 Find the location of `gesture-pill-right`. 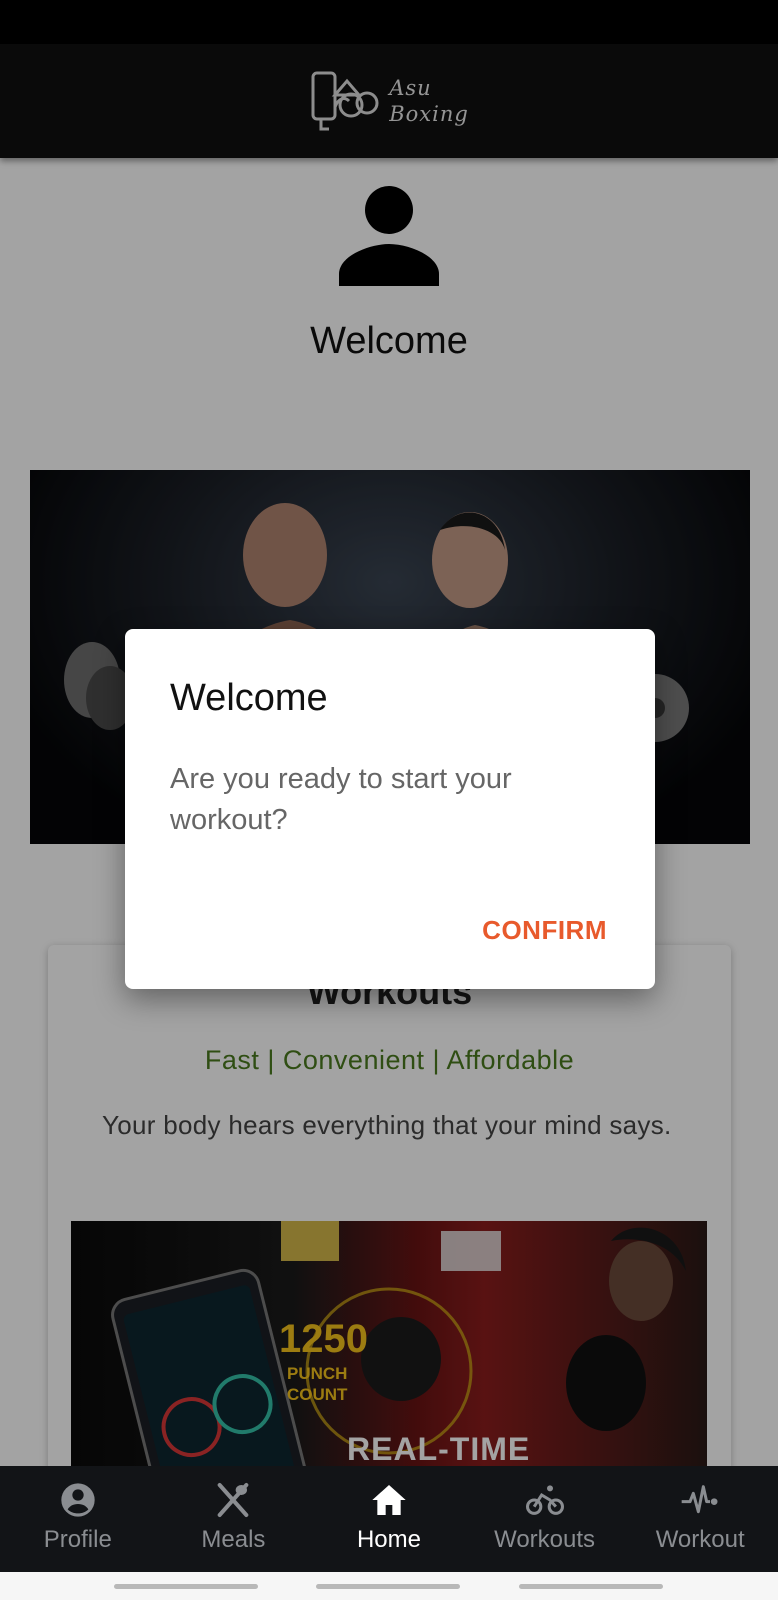

gesture-pill-right is located at coordinates (591, 1586).